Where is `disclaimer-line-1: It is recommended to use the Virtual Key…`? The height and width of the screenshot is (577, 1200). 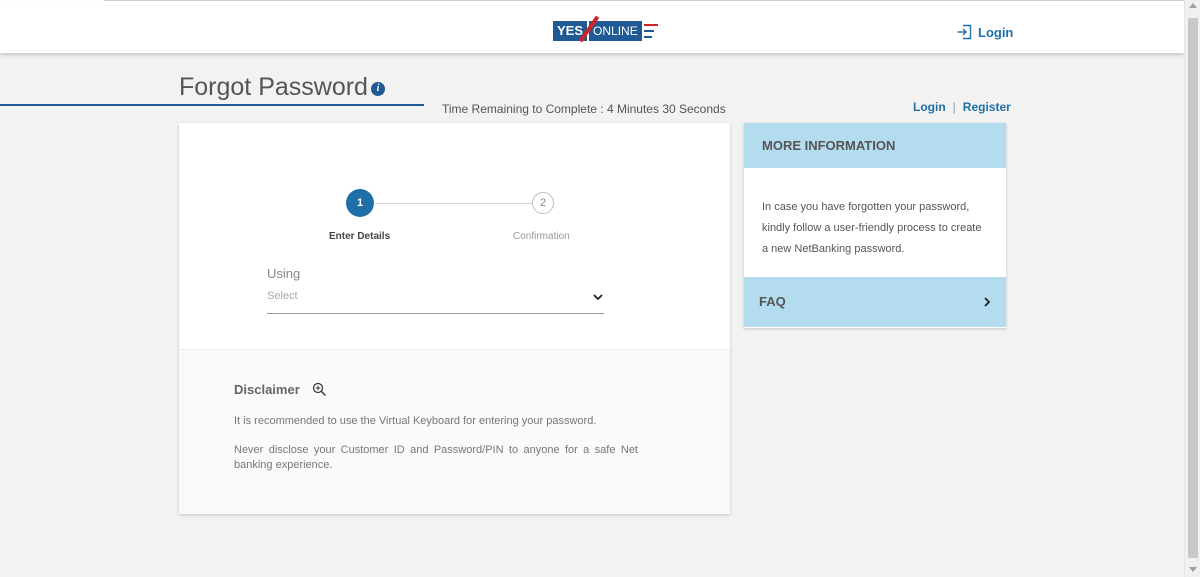
disclaimer-line-1: It is recommended to use the Virtual Key… is located at coordinates (415, 421).